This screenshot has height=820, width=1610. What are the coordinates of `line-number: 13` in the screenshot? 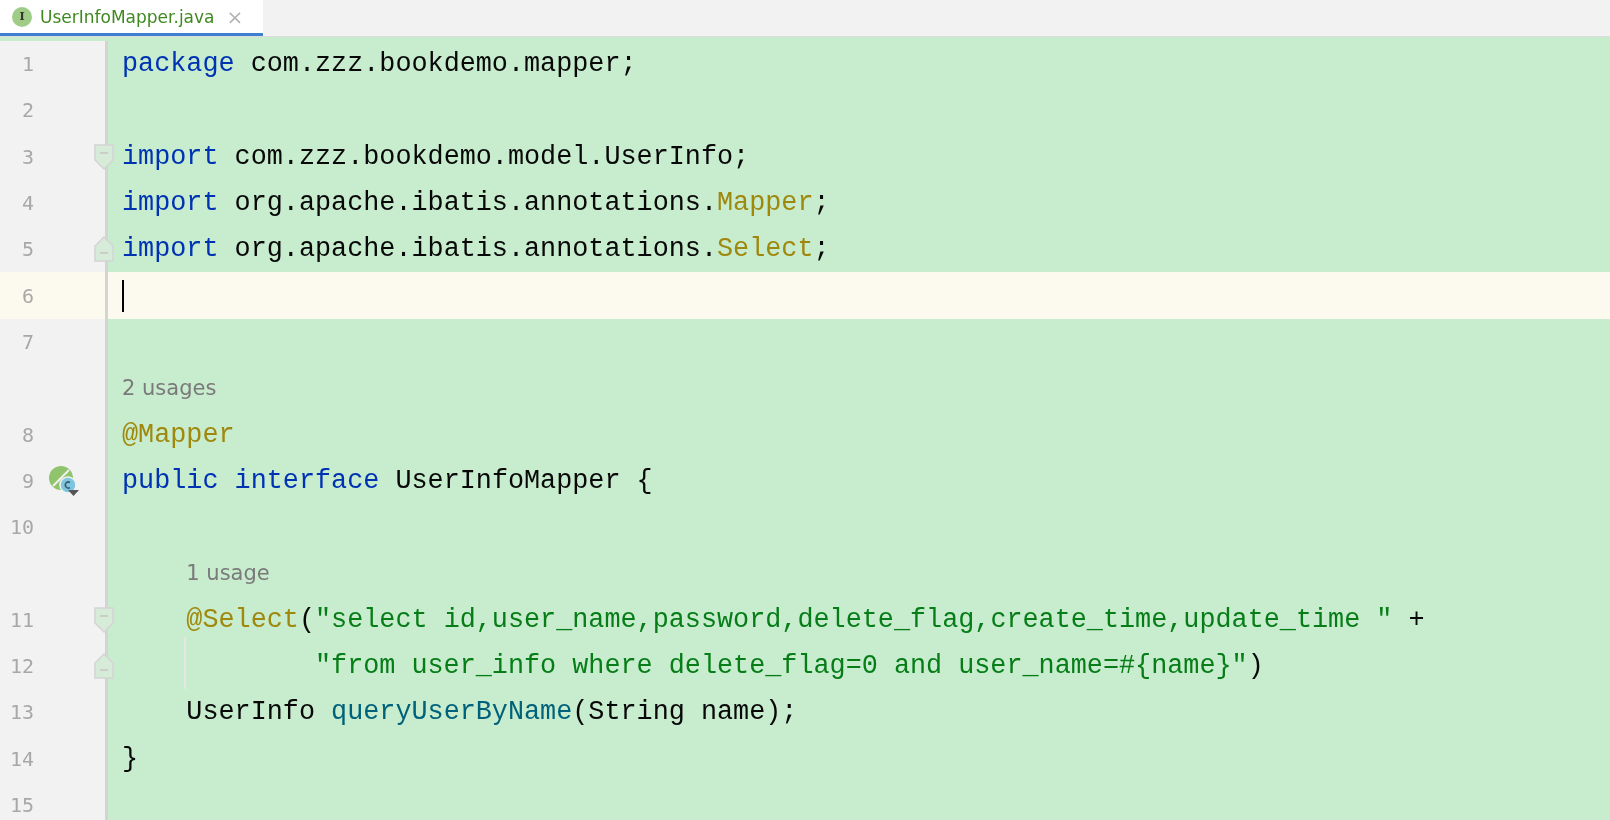 It's located at (21, 712).